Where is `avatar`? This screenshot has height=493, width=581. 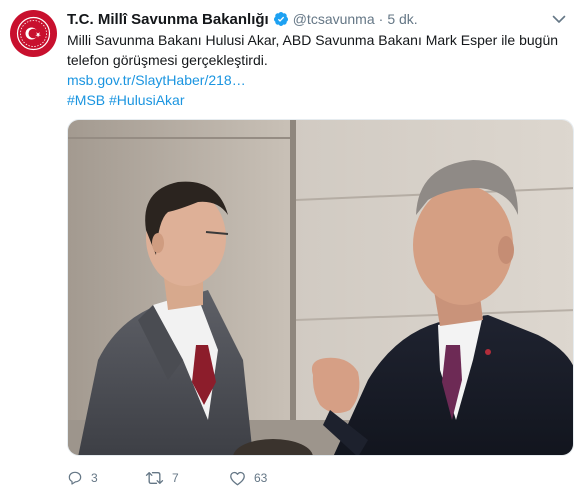
avatar is located at coordinates (33, 33).